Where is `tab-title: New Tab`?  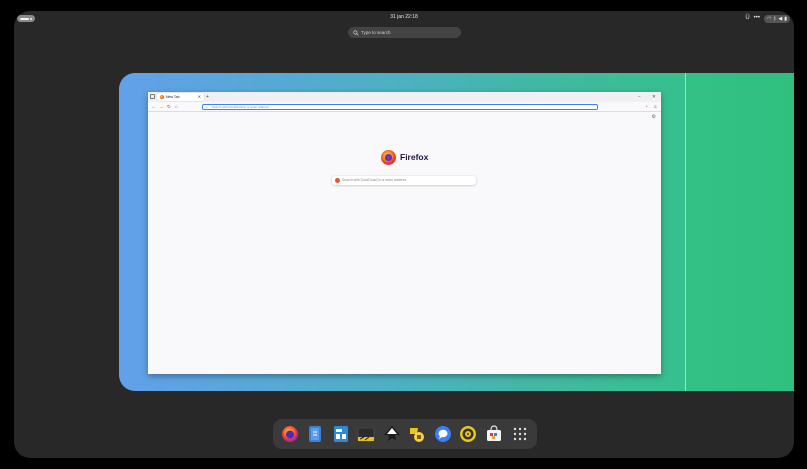
tab-title: New Tab is located at coordinates (173, 96).